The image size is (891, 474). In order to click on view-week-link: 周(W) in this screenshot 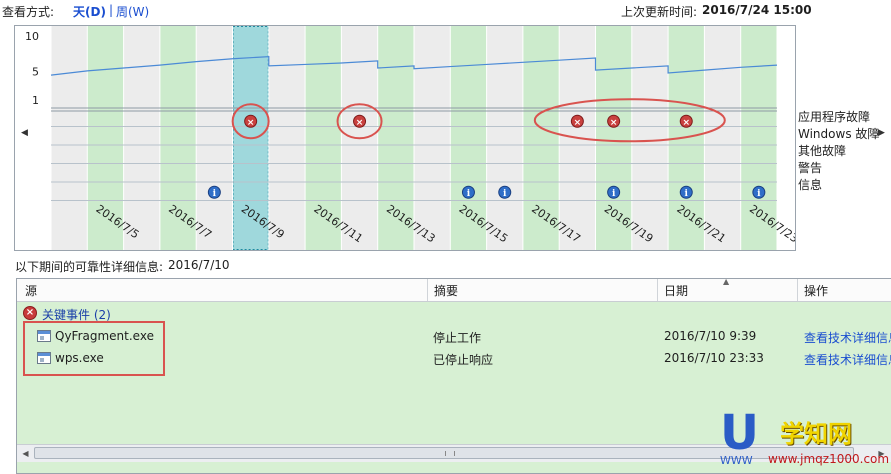, I will do `click(132, 11)`.